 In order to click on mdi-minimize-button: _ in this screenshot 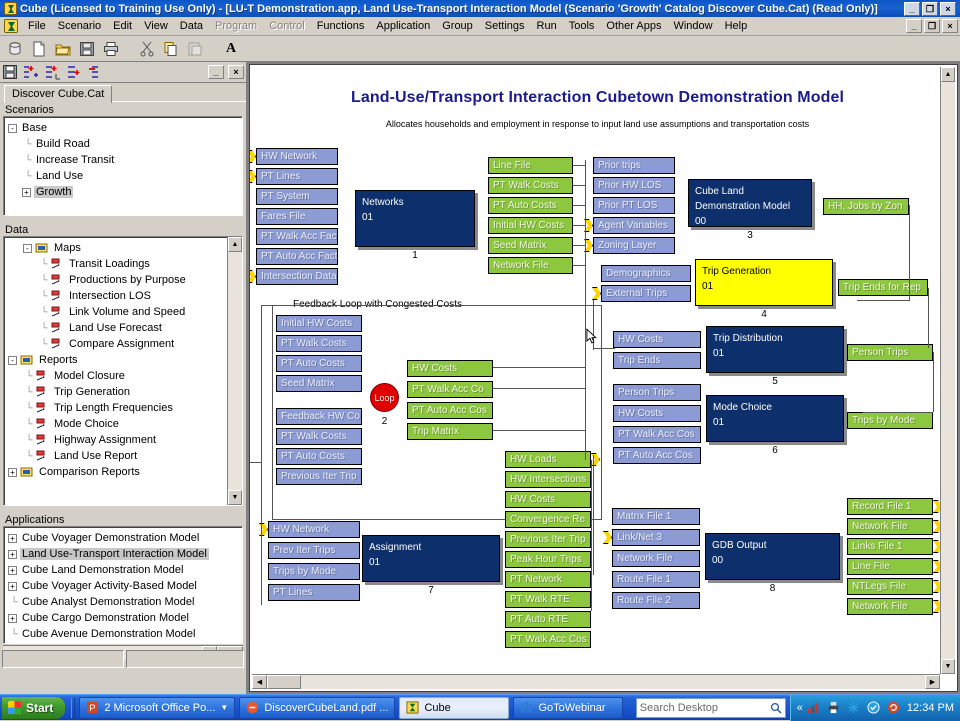, I will do `click(914, 26)`.